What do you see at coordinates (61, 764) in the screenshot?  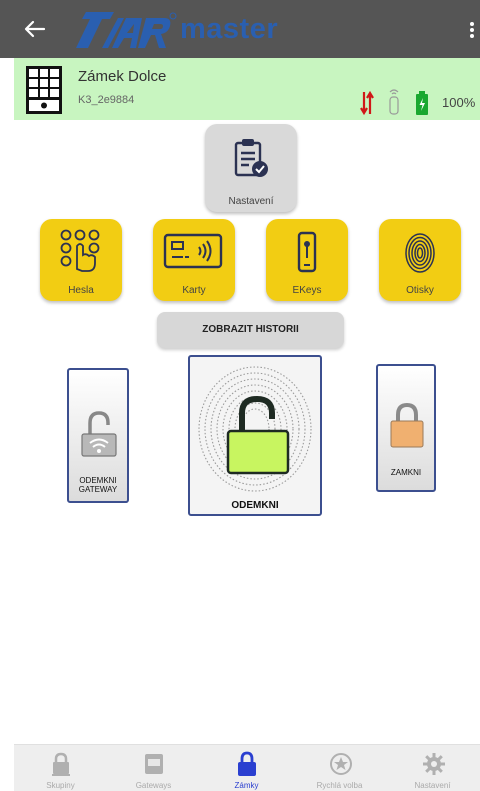 I see `groups-lock-icon` at bounding box center [61, 764].